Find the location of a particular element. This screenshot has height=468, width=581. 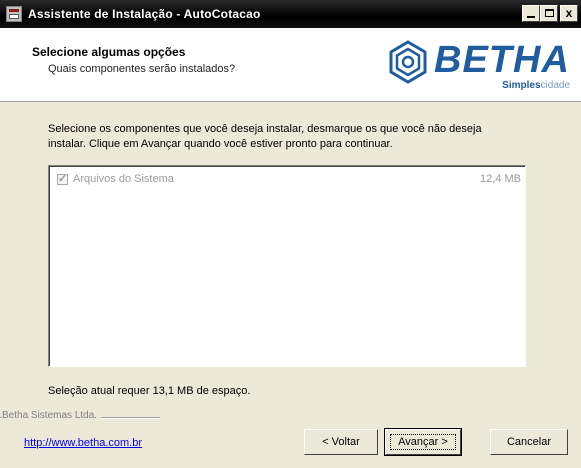

betha-logo-mark-icon is located at coordinates (408, 62).